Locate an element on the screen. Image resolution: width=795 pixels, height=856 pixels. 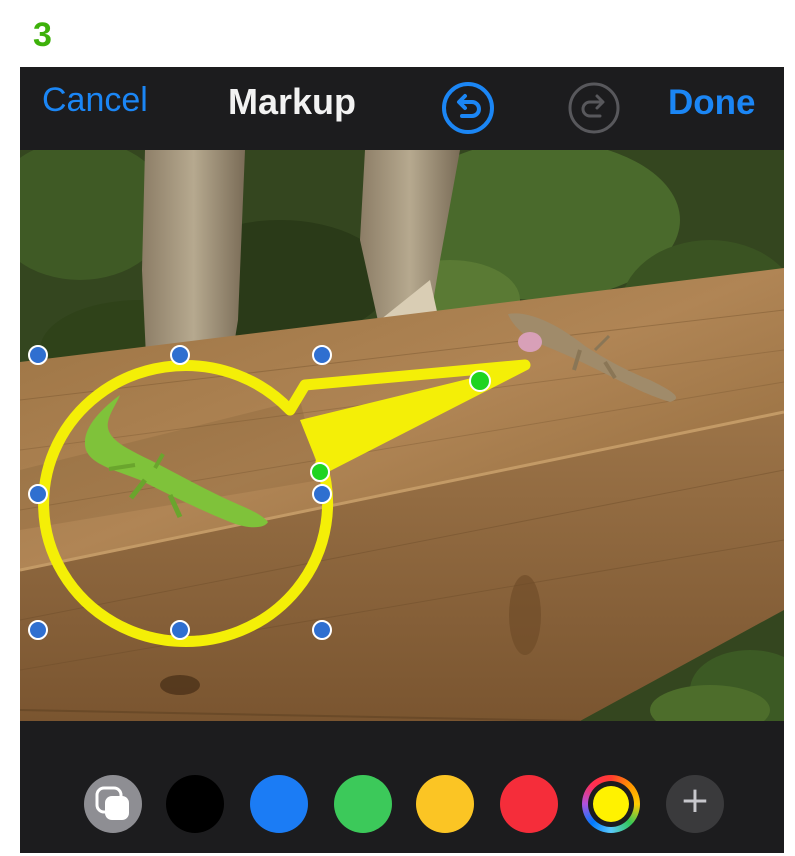
color-picker-swatch is located at coordinates (611, 804).